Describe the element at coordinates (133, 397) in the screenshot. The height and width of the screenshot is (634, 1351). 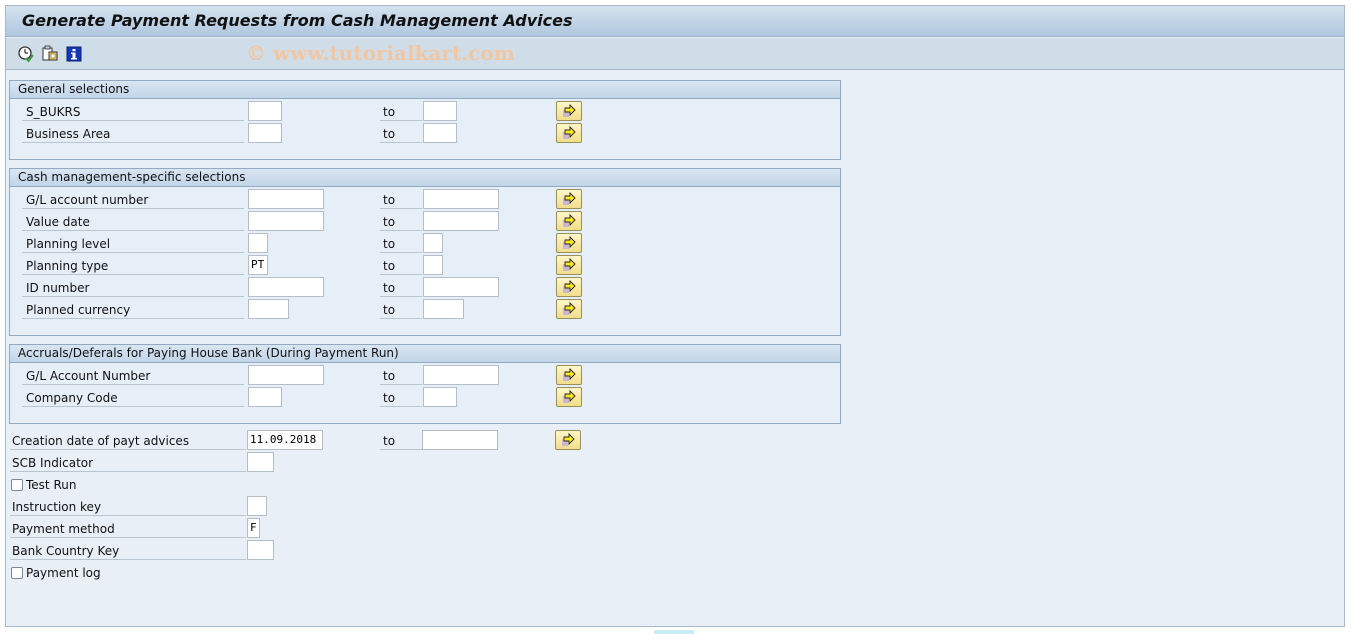
I see `field-label: Company Code` at that location.